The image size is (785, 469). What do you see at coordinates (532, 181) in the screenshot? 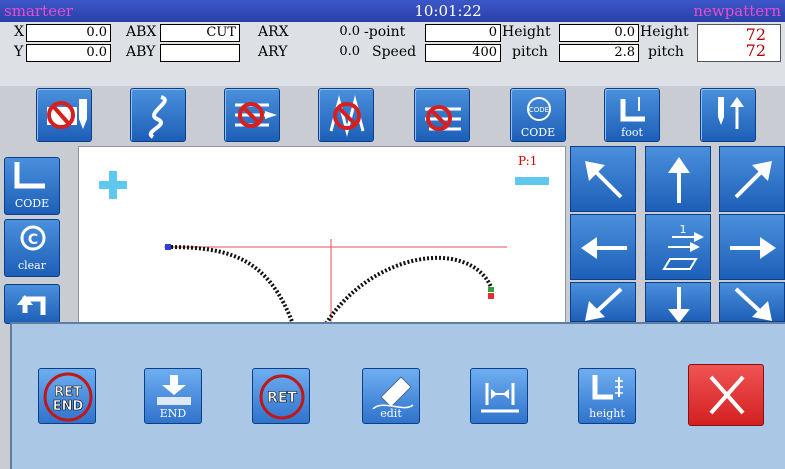
I see `zoom-out-icon` at bounding box center [532, 181].